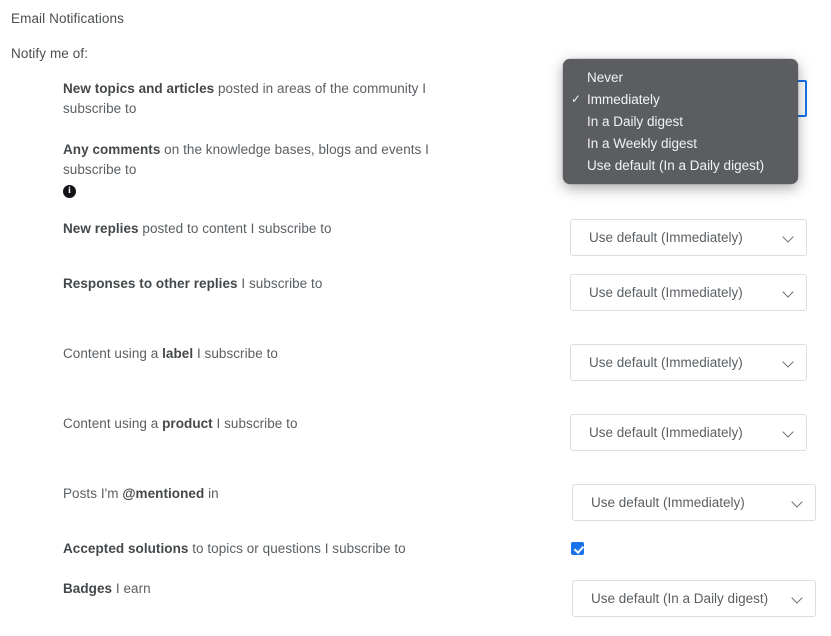  I want to click on row-label-bold-accepted: Accepted solutions, so click(126, 548).